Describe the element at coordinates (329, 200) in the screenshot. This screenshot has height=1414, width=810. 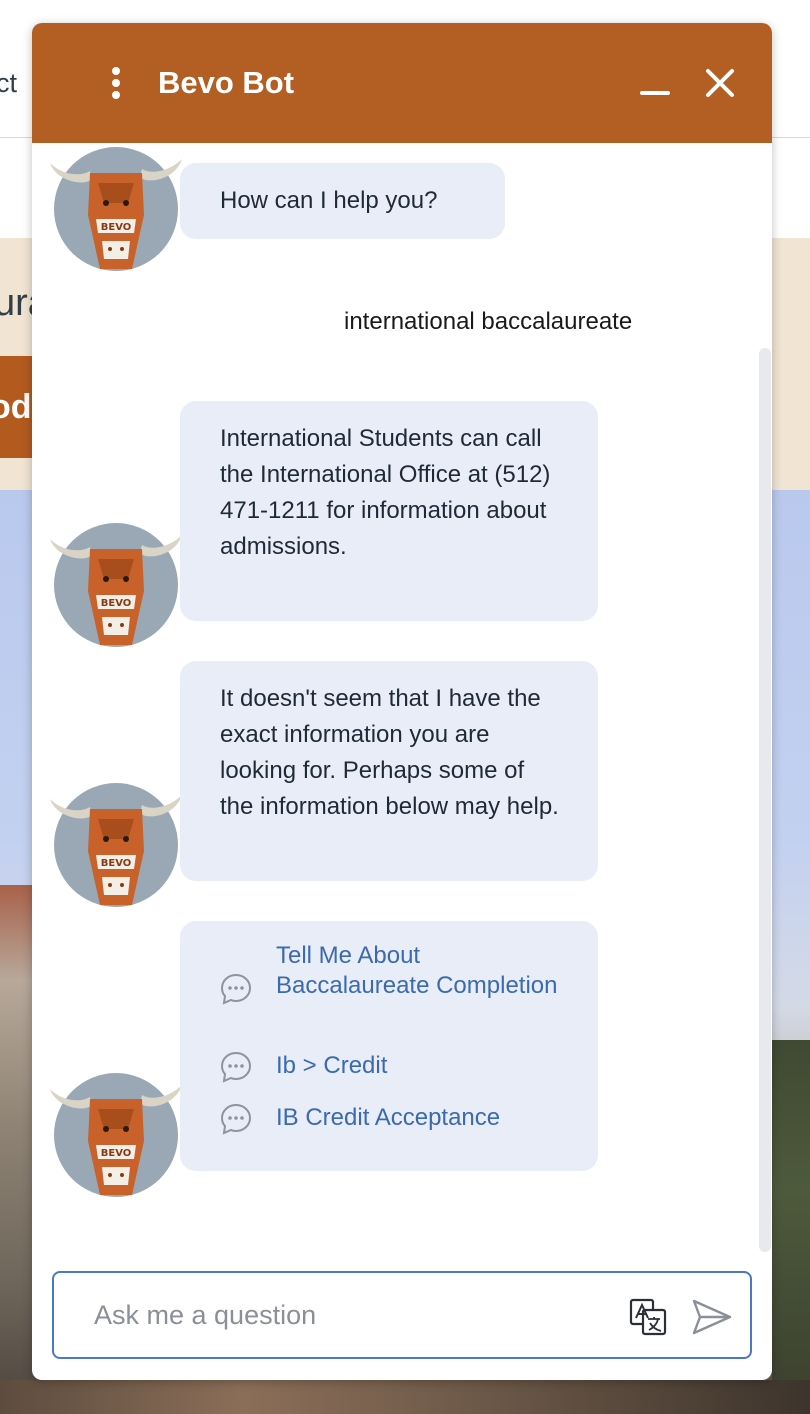
I see `message-text: How can I help you?` at that location.